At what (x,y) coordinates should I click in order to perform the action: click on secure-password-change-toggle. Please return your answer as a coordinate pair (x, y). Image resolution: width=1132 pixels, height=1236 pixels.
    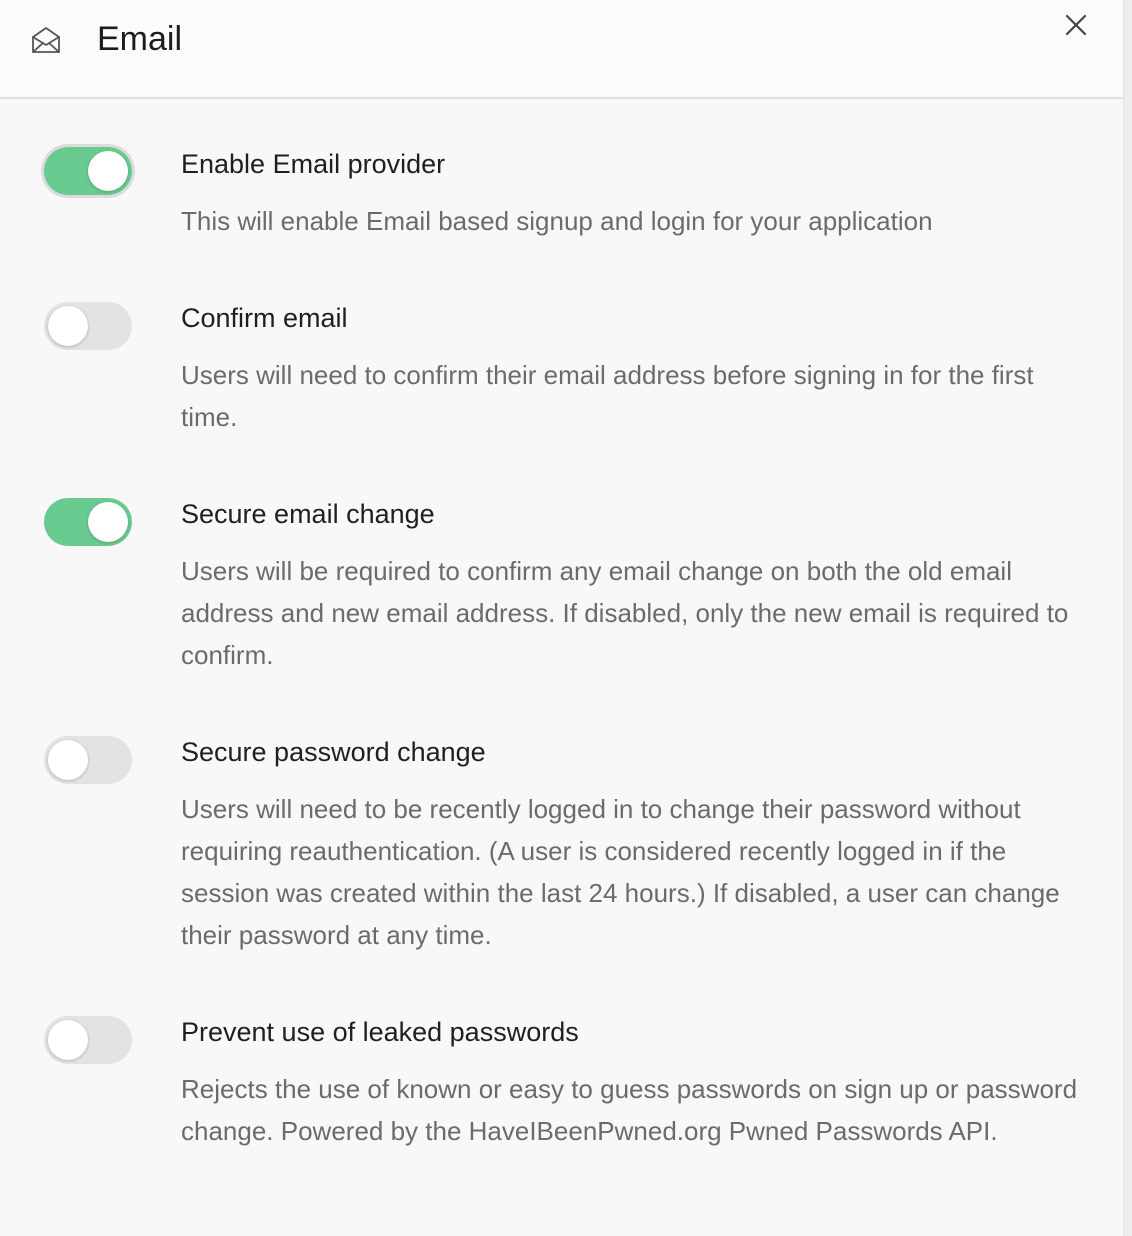
    Looking at the image, I should click on (88, 760).